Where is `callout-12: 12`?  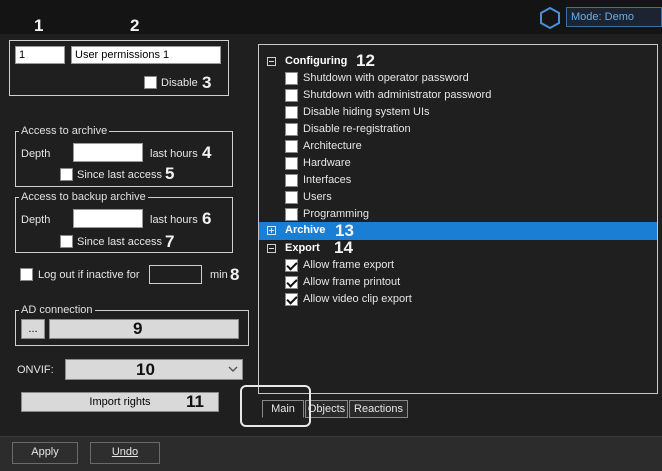 callout-12: 12 is located at coordinates (365, 60).